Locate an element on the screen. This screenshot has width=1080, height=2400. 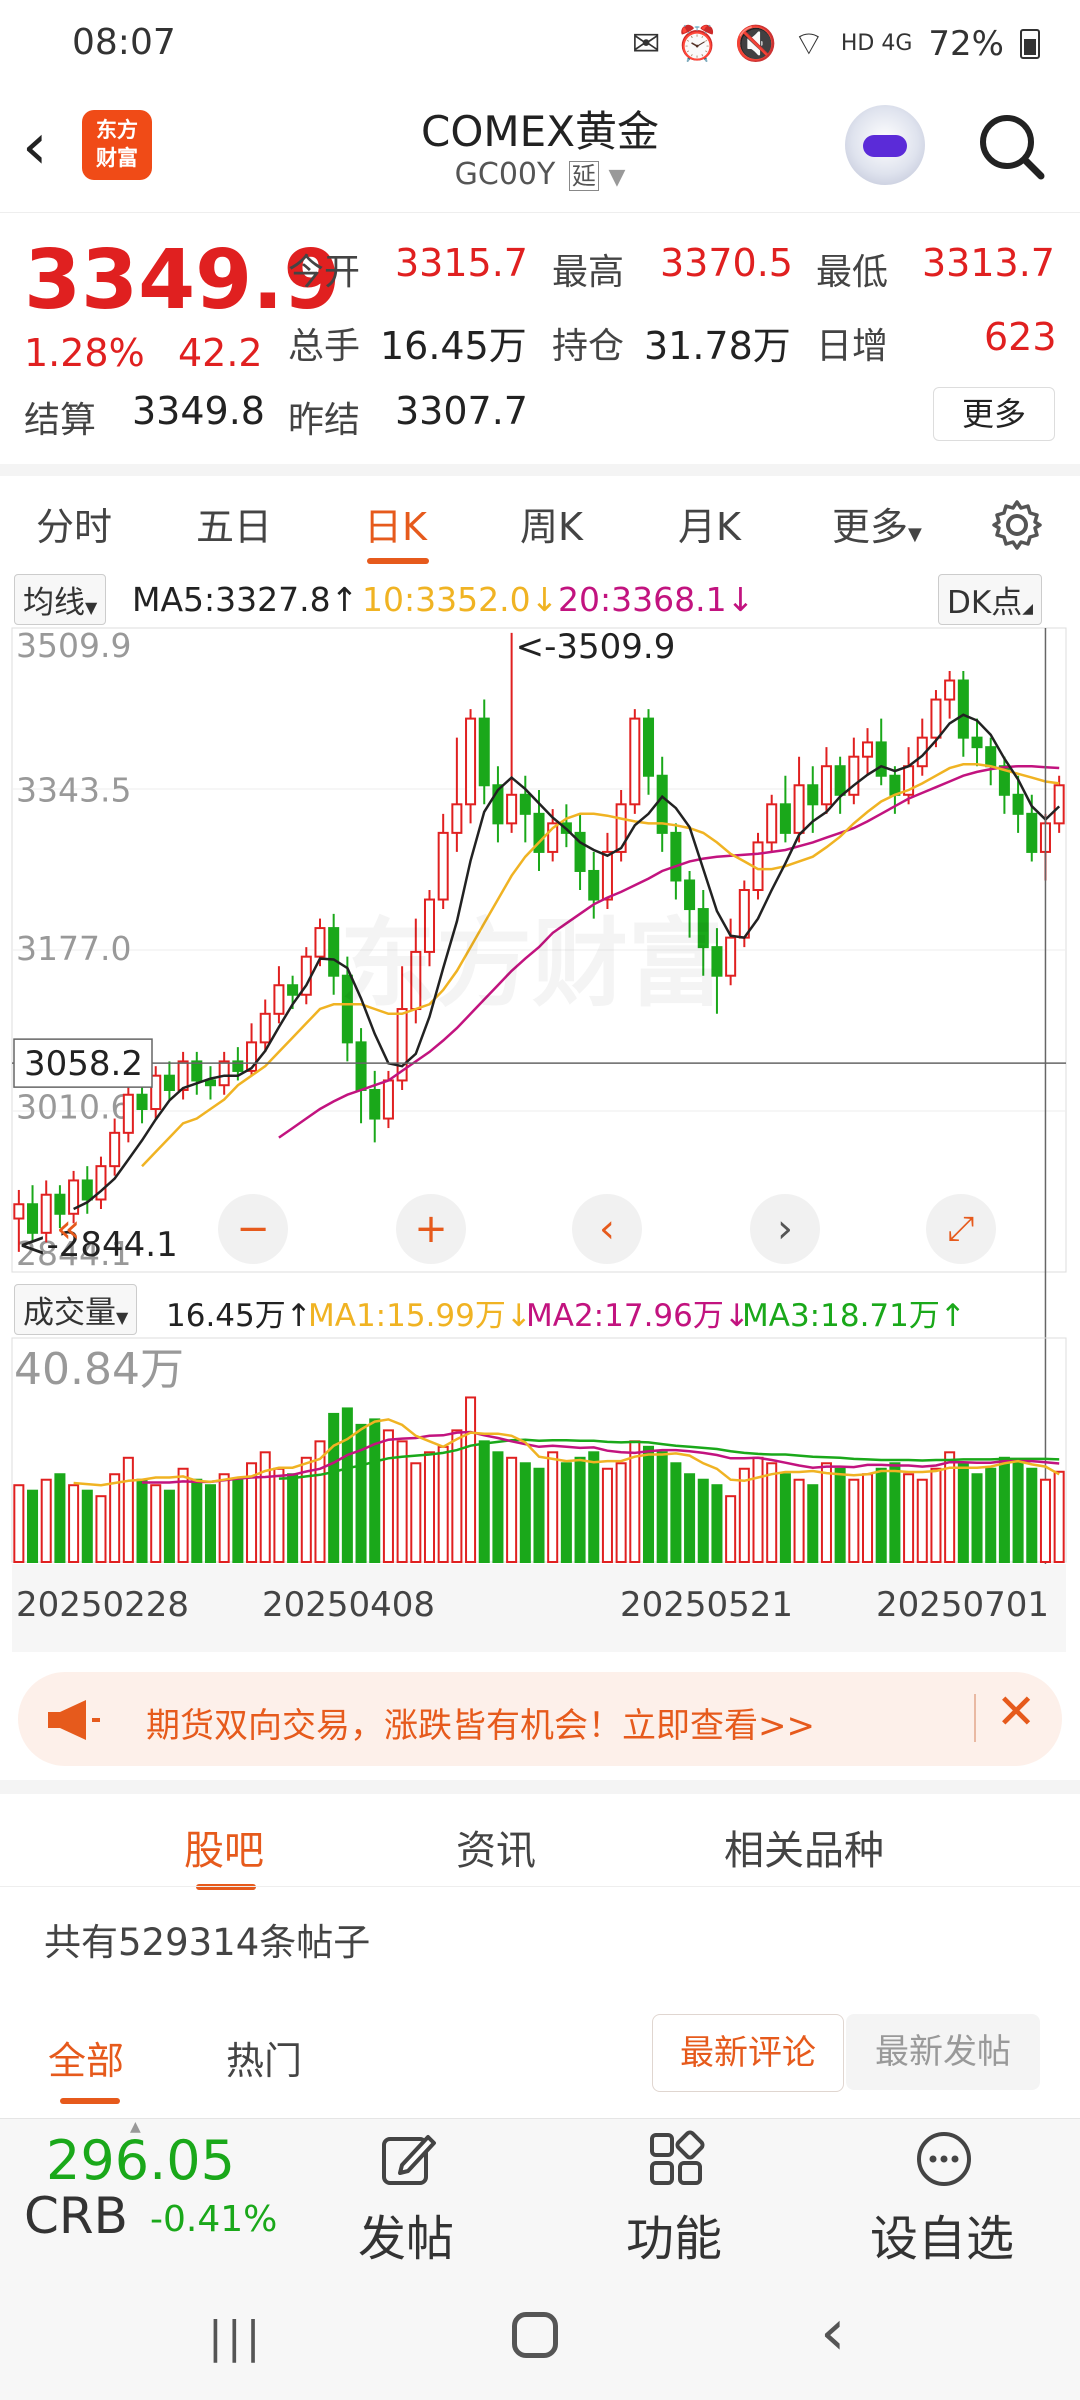
low-value: 3313.7 is located at coordinates (988, 263).